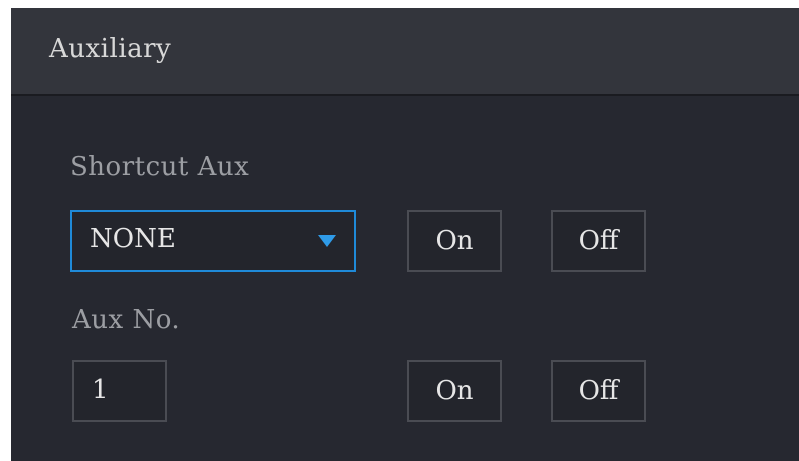  What do you see at coordinates (126, 320) in the screenshot?
I see `aux-no-label: Aux No.` at bounding box center [126, 320].